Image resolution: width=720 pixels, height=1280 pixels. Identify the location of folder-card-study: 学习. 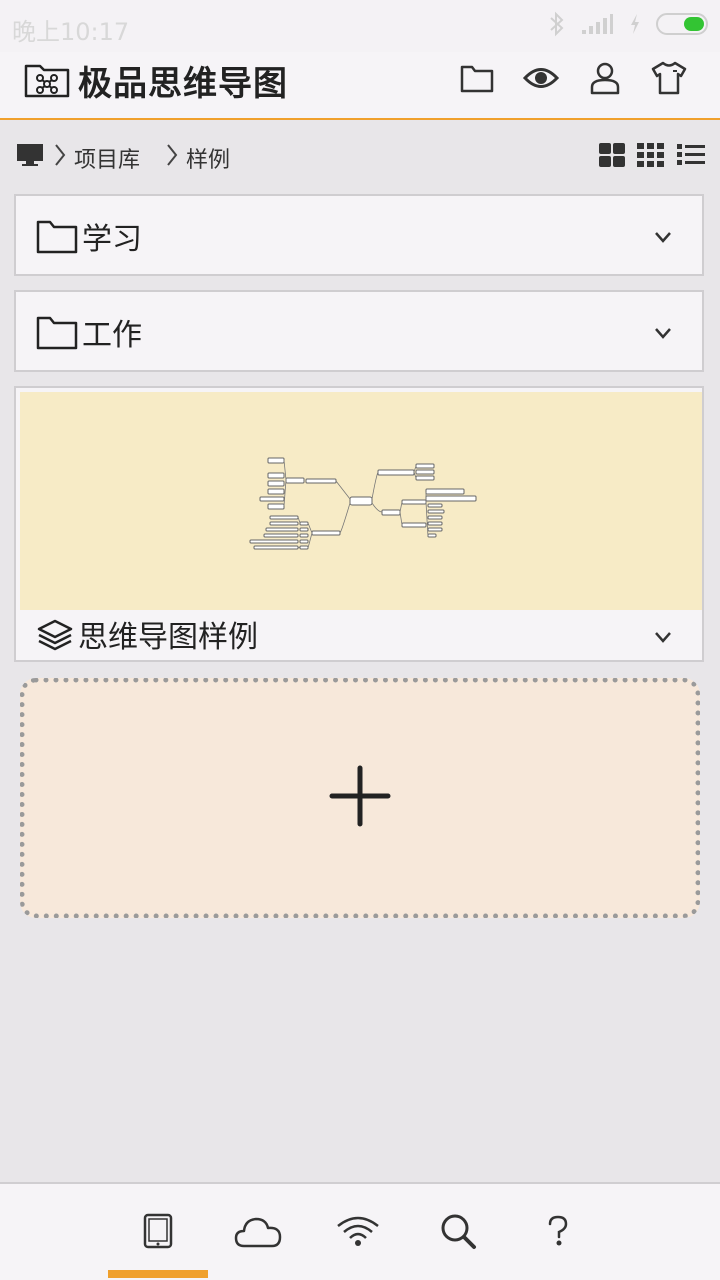
(359, 235).